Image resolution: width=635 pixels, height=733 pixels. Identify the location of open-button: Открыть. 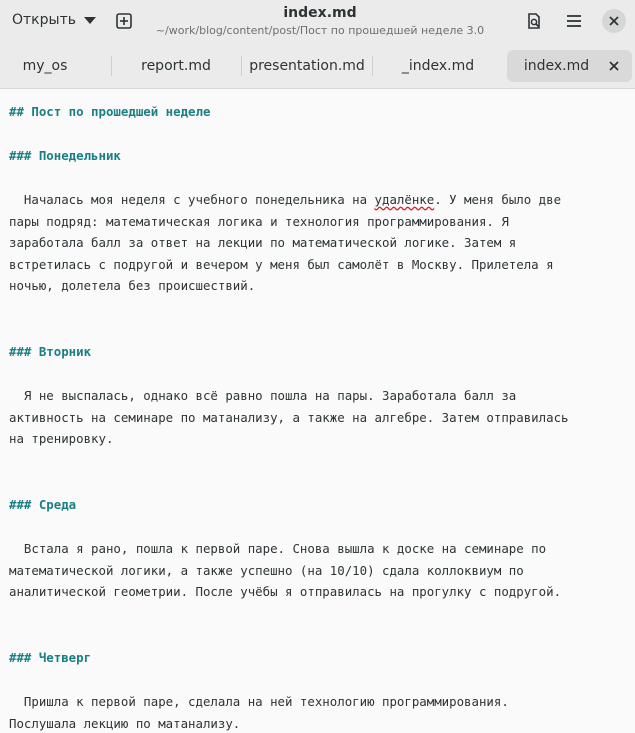
(50, 20).